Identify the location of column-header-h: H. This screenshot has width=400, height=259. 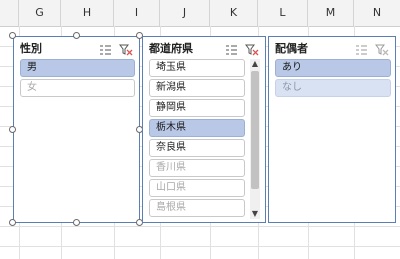
(87, 13).